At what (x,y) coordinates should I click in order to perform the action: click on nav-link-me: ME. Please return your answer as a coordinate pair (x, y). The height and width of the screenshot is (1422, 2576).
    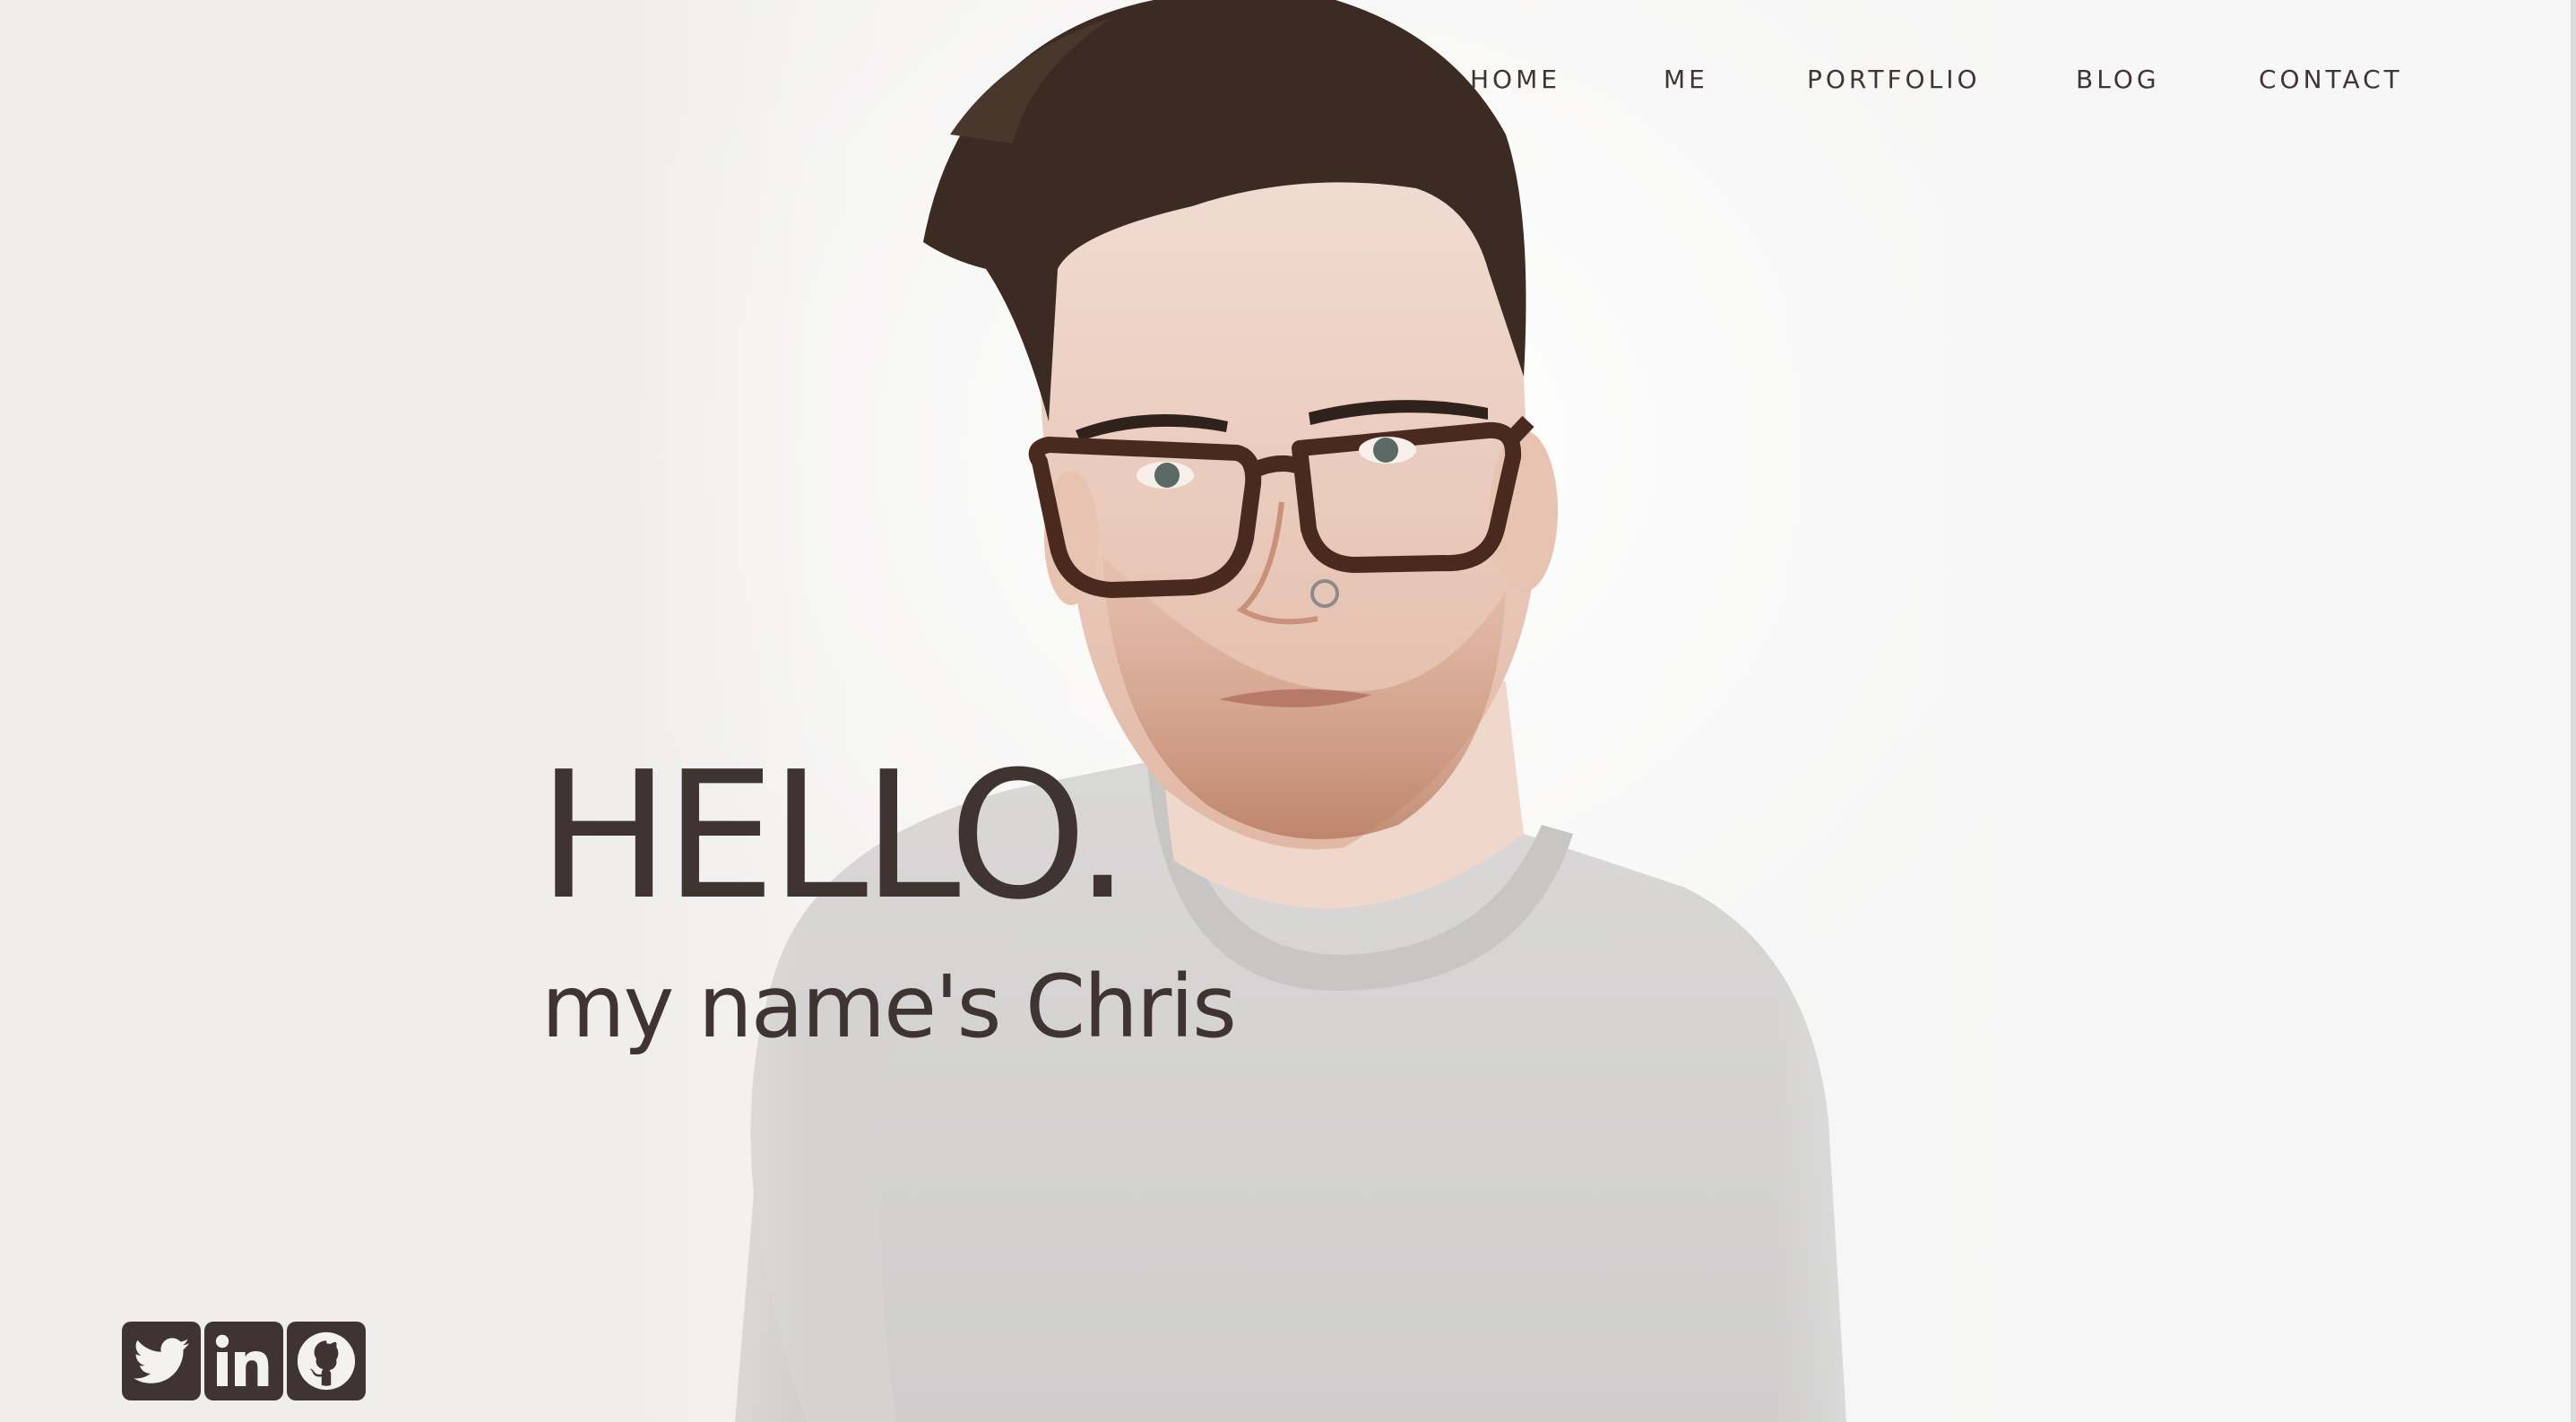
    Looking at the image, I should click on (1686, 79).